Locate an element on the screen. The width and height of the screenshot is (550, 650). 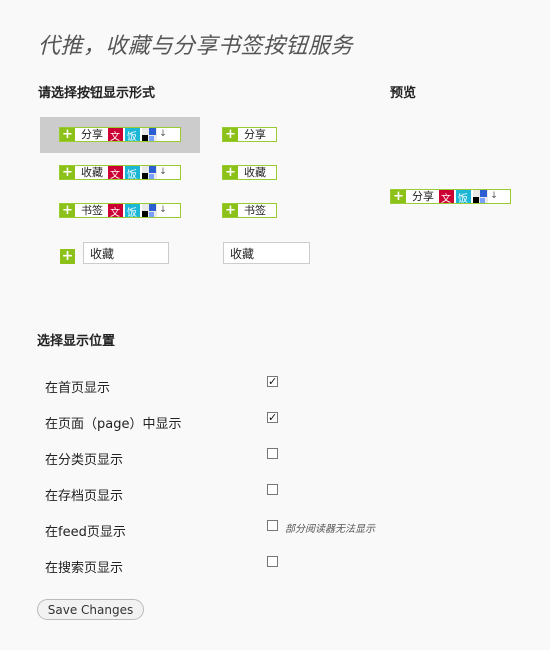
preview-heading: 预览 is located at coordinates (403, 93).